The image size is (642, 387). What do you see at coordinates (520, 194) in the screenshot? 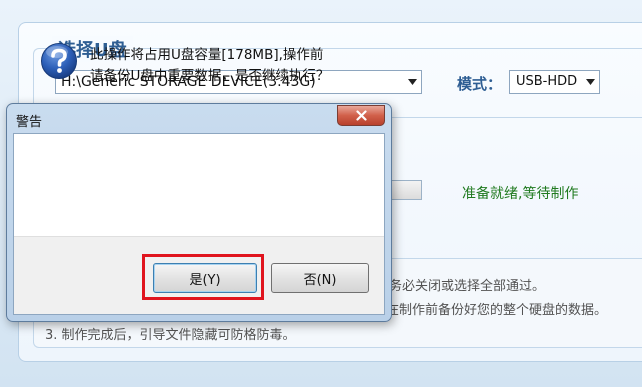
I see `status-text: 准备就绪,等待制作` at bounding box center [520, 194].